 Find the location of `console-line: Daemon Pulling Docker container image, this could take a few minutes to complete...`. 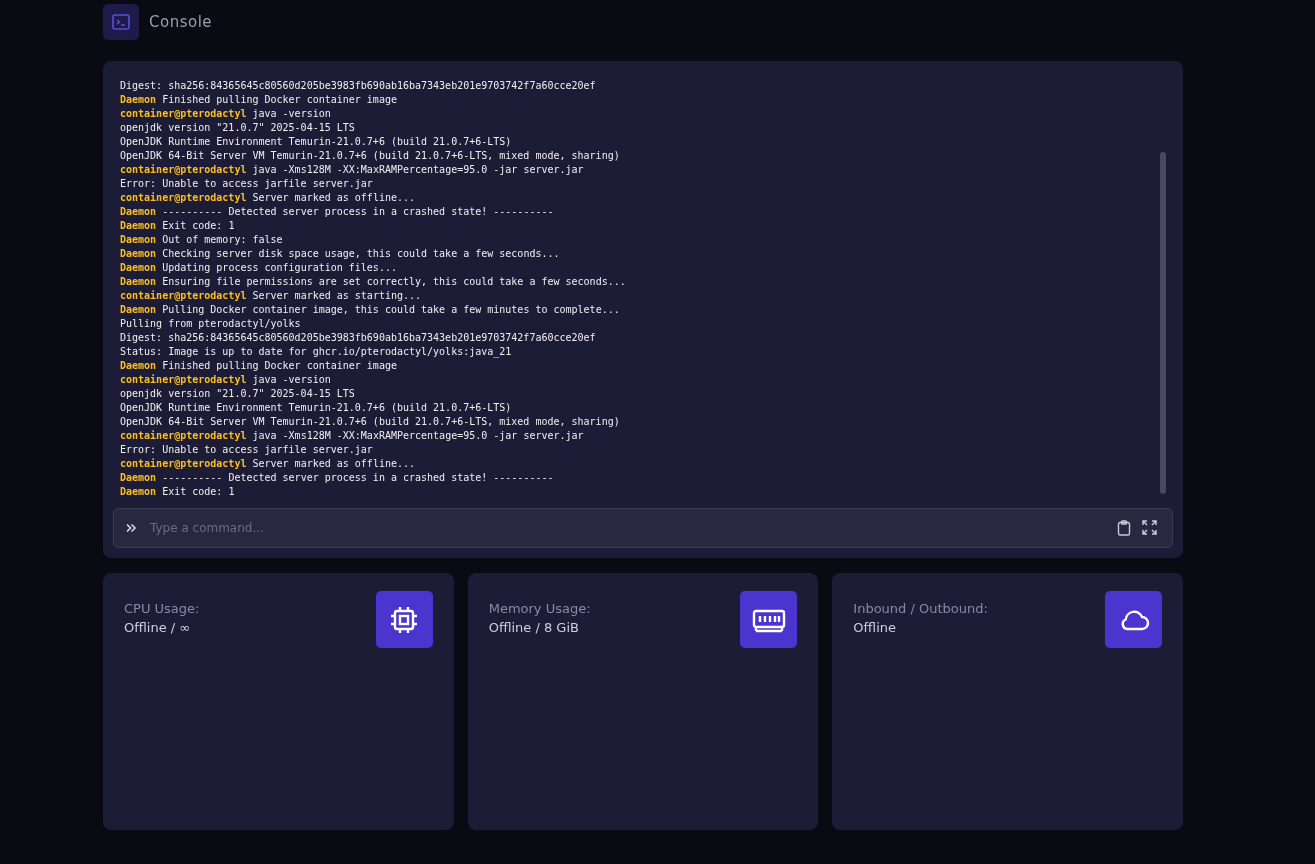

console-line: Daemon Pulling Docker container image, this could take a few minutes to complete... is located at coordinates (370, 310).